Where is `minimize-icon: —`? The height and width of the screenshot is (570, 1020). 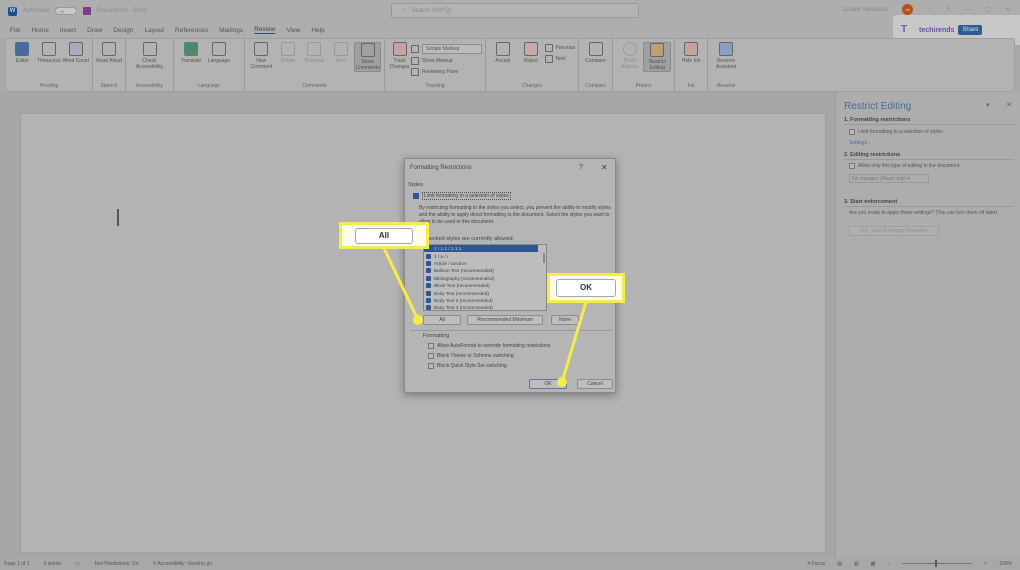
minimize-icon: — is located at coordinates (968, 10).